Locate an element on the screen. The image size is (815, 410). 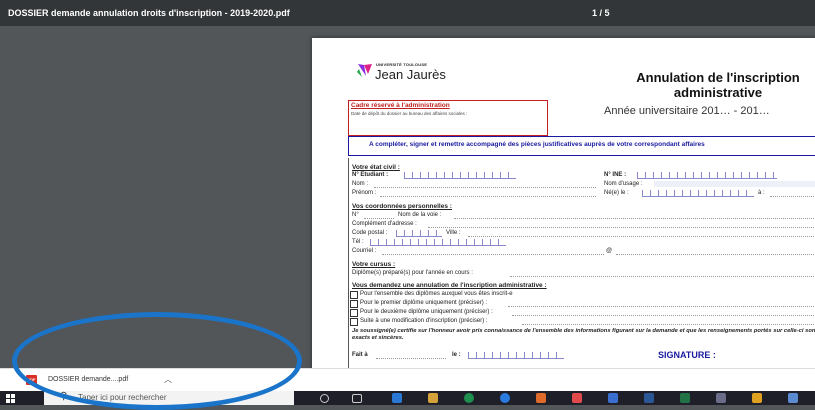
nom-usage-field is located at coordinates (734, 184).